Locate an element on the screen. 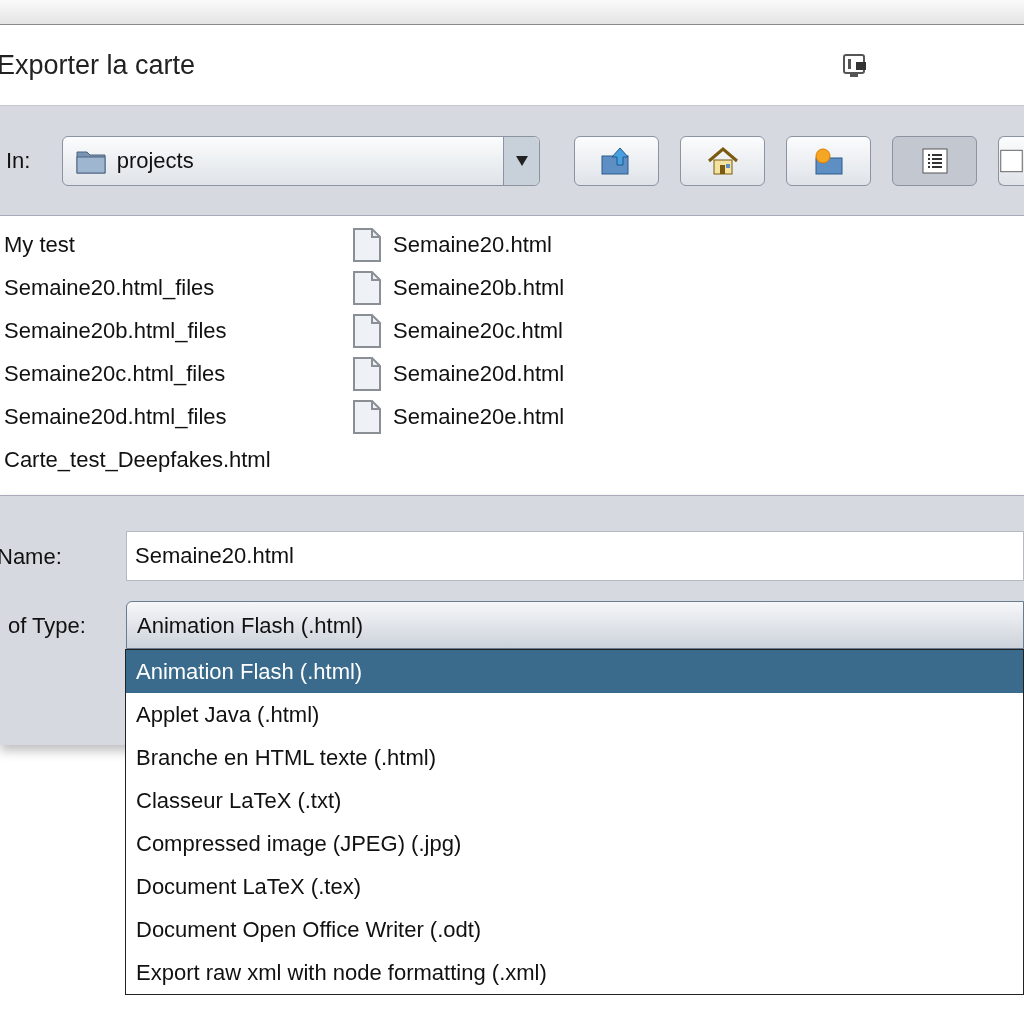  file-name: Semaine20d.html_files is located at coordinates (115, 416).